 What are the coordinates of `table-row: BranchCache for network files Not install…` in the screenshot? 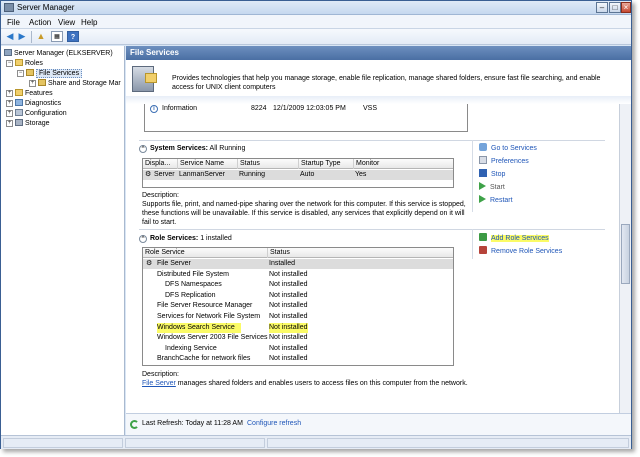 It's located at (298, 359).